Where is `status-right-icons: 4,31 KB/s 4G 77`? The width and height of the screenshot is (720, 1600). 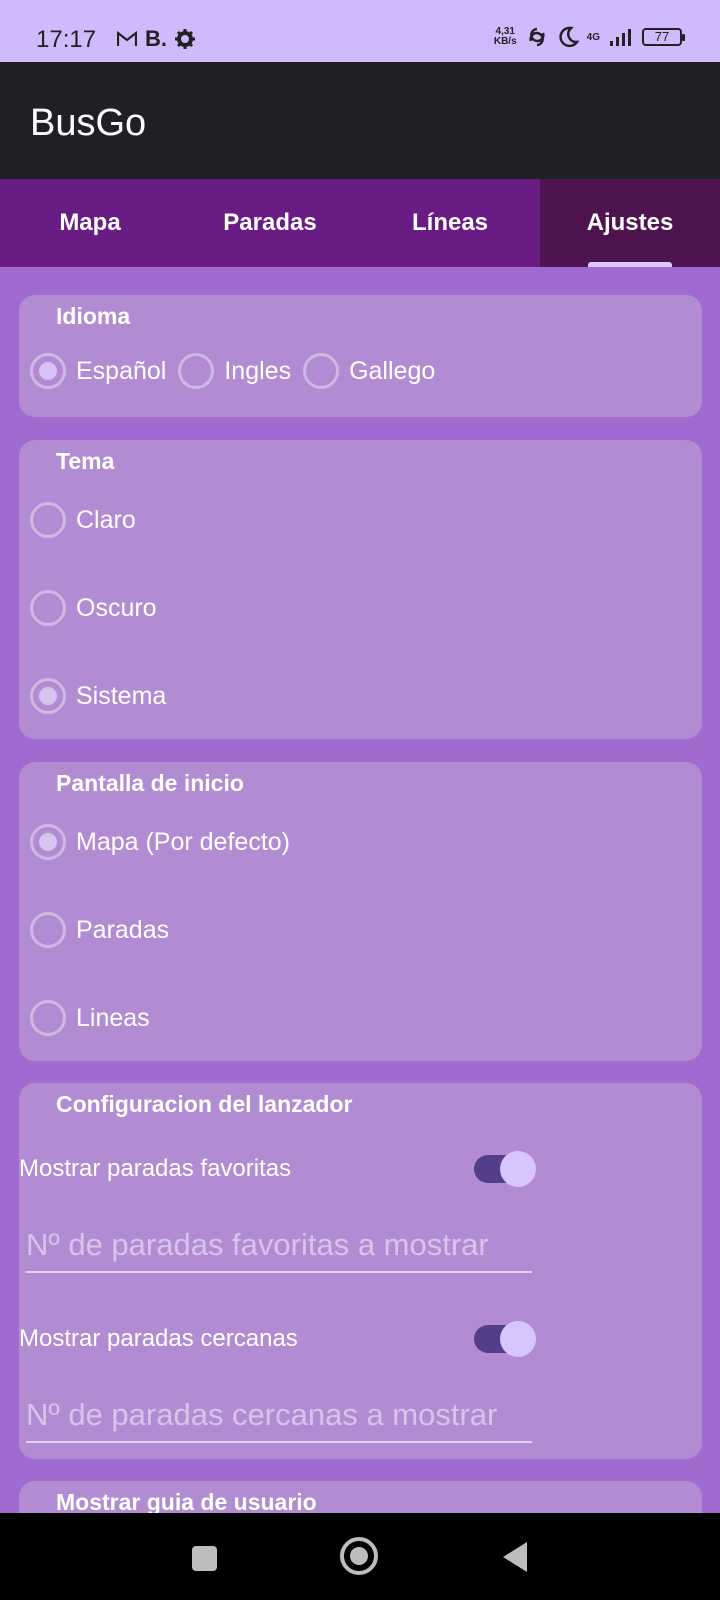 status-right-icons: 4,31 KB/s 4G 77 is located at coordinates (589, 37).